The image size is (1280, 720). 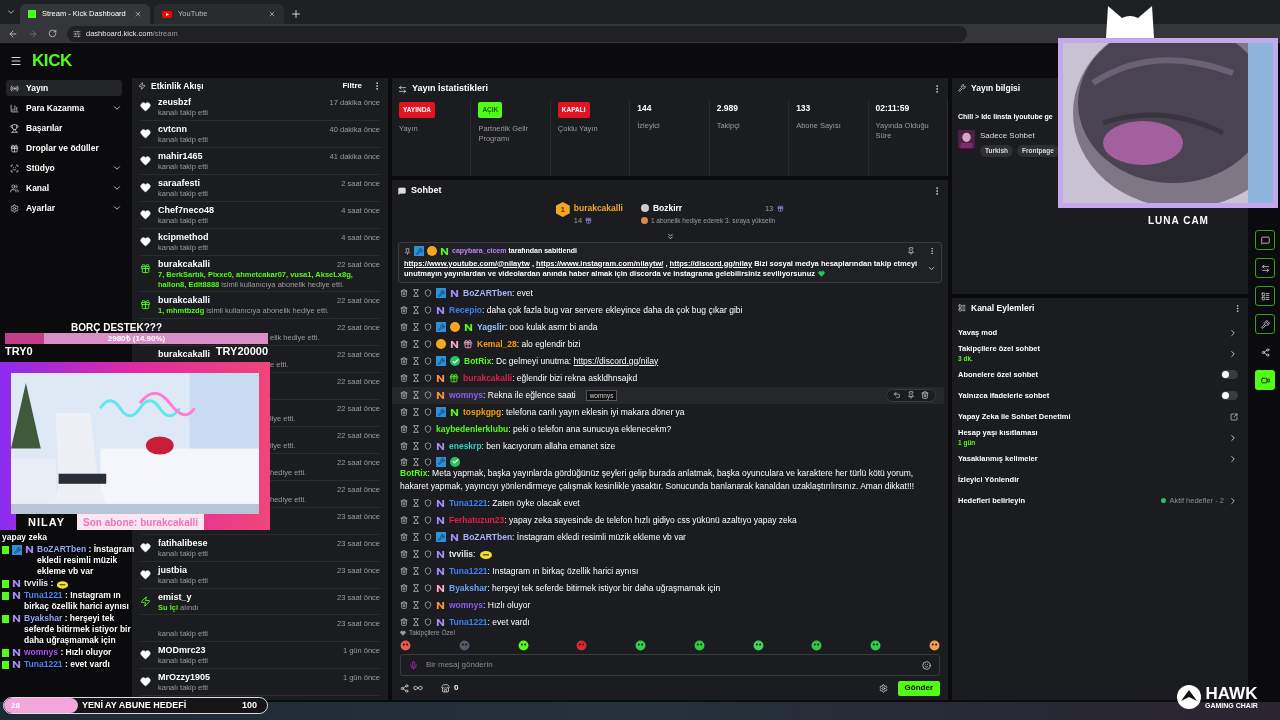 I want to click on expand-icon, so click(x=670, y=236).